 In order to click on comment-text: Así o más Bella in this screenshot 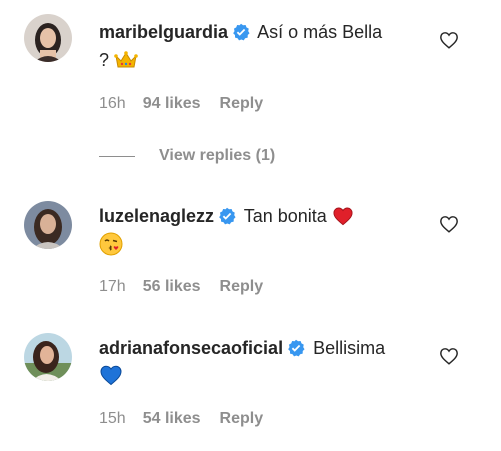, I will do `click(320, 32)`.